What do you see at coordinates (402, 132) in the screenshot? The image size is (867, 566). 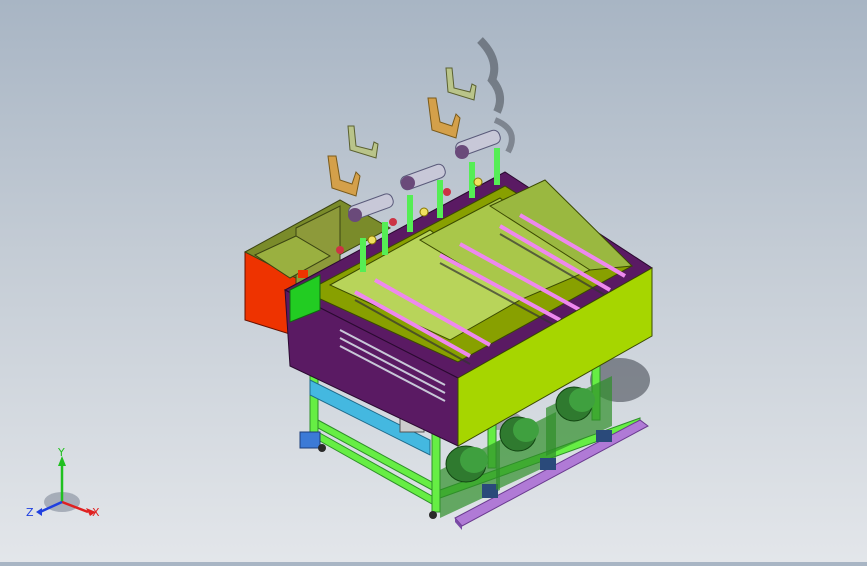 I see `exploded-brackets` at bounding box center [402, 132].